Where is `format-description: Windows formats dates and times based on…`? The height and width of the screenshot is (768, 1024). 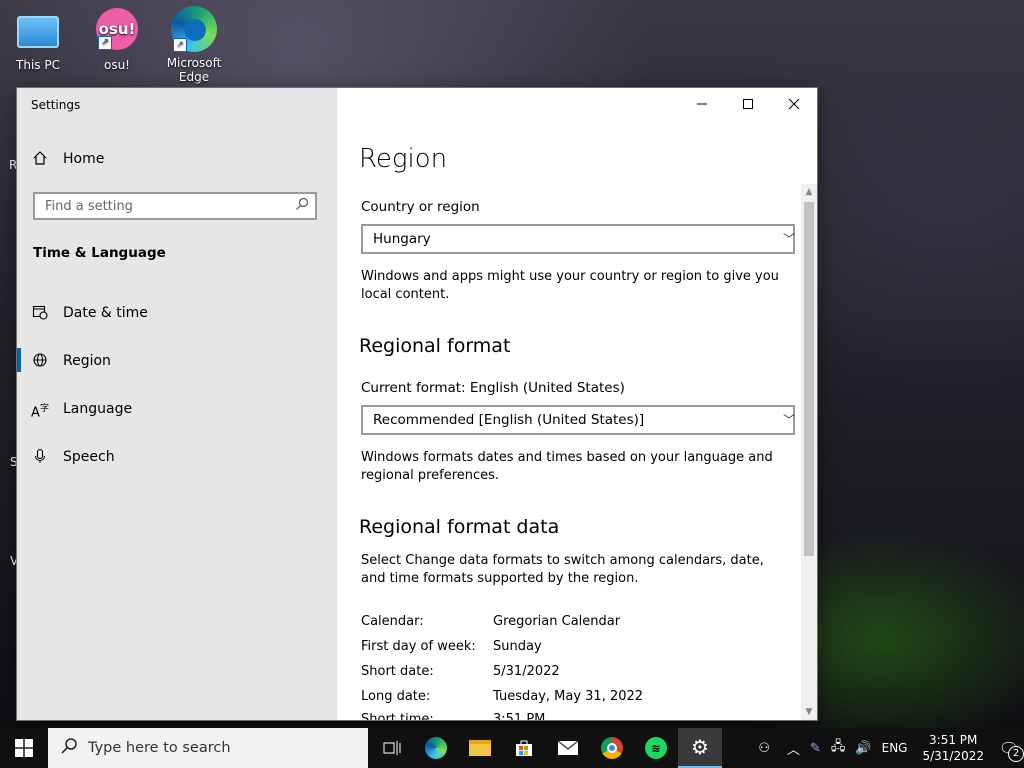 format-description: Windows formats dates and times based on… is located at coordinates (567, 466).